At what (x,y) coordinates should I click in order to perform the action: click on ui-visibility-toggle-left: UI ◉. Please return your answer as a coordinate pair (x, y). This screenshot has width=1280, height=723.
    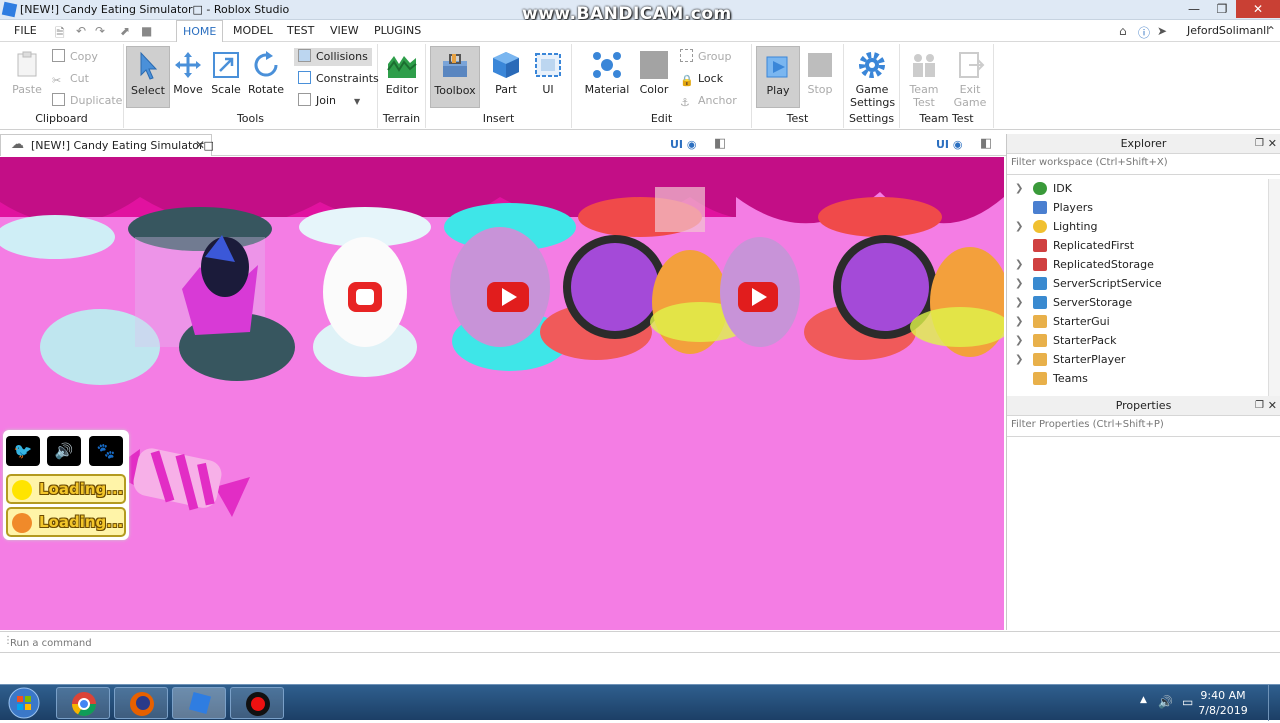
    Looking at the image, I should click on (683, 144).